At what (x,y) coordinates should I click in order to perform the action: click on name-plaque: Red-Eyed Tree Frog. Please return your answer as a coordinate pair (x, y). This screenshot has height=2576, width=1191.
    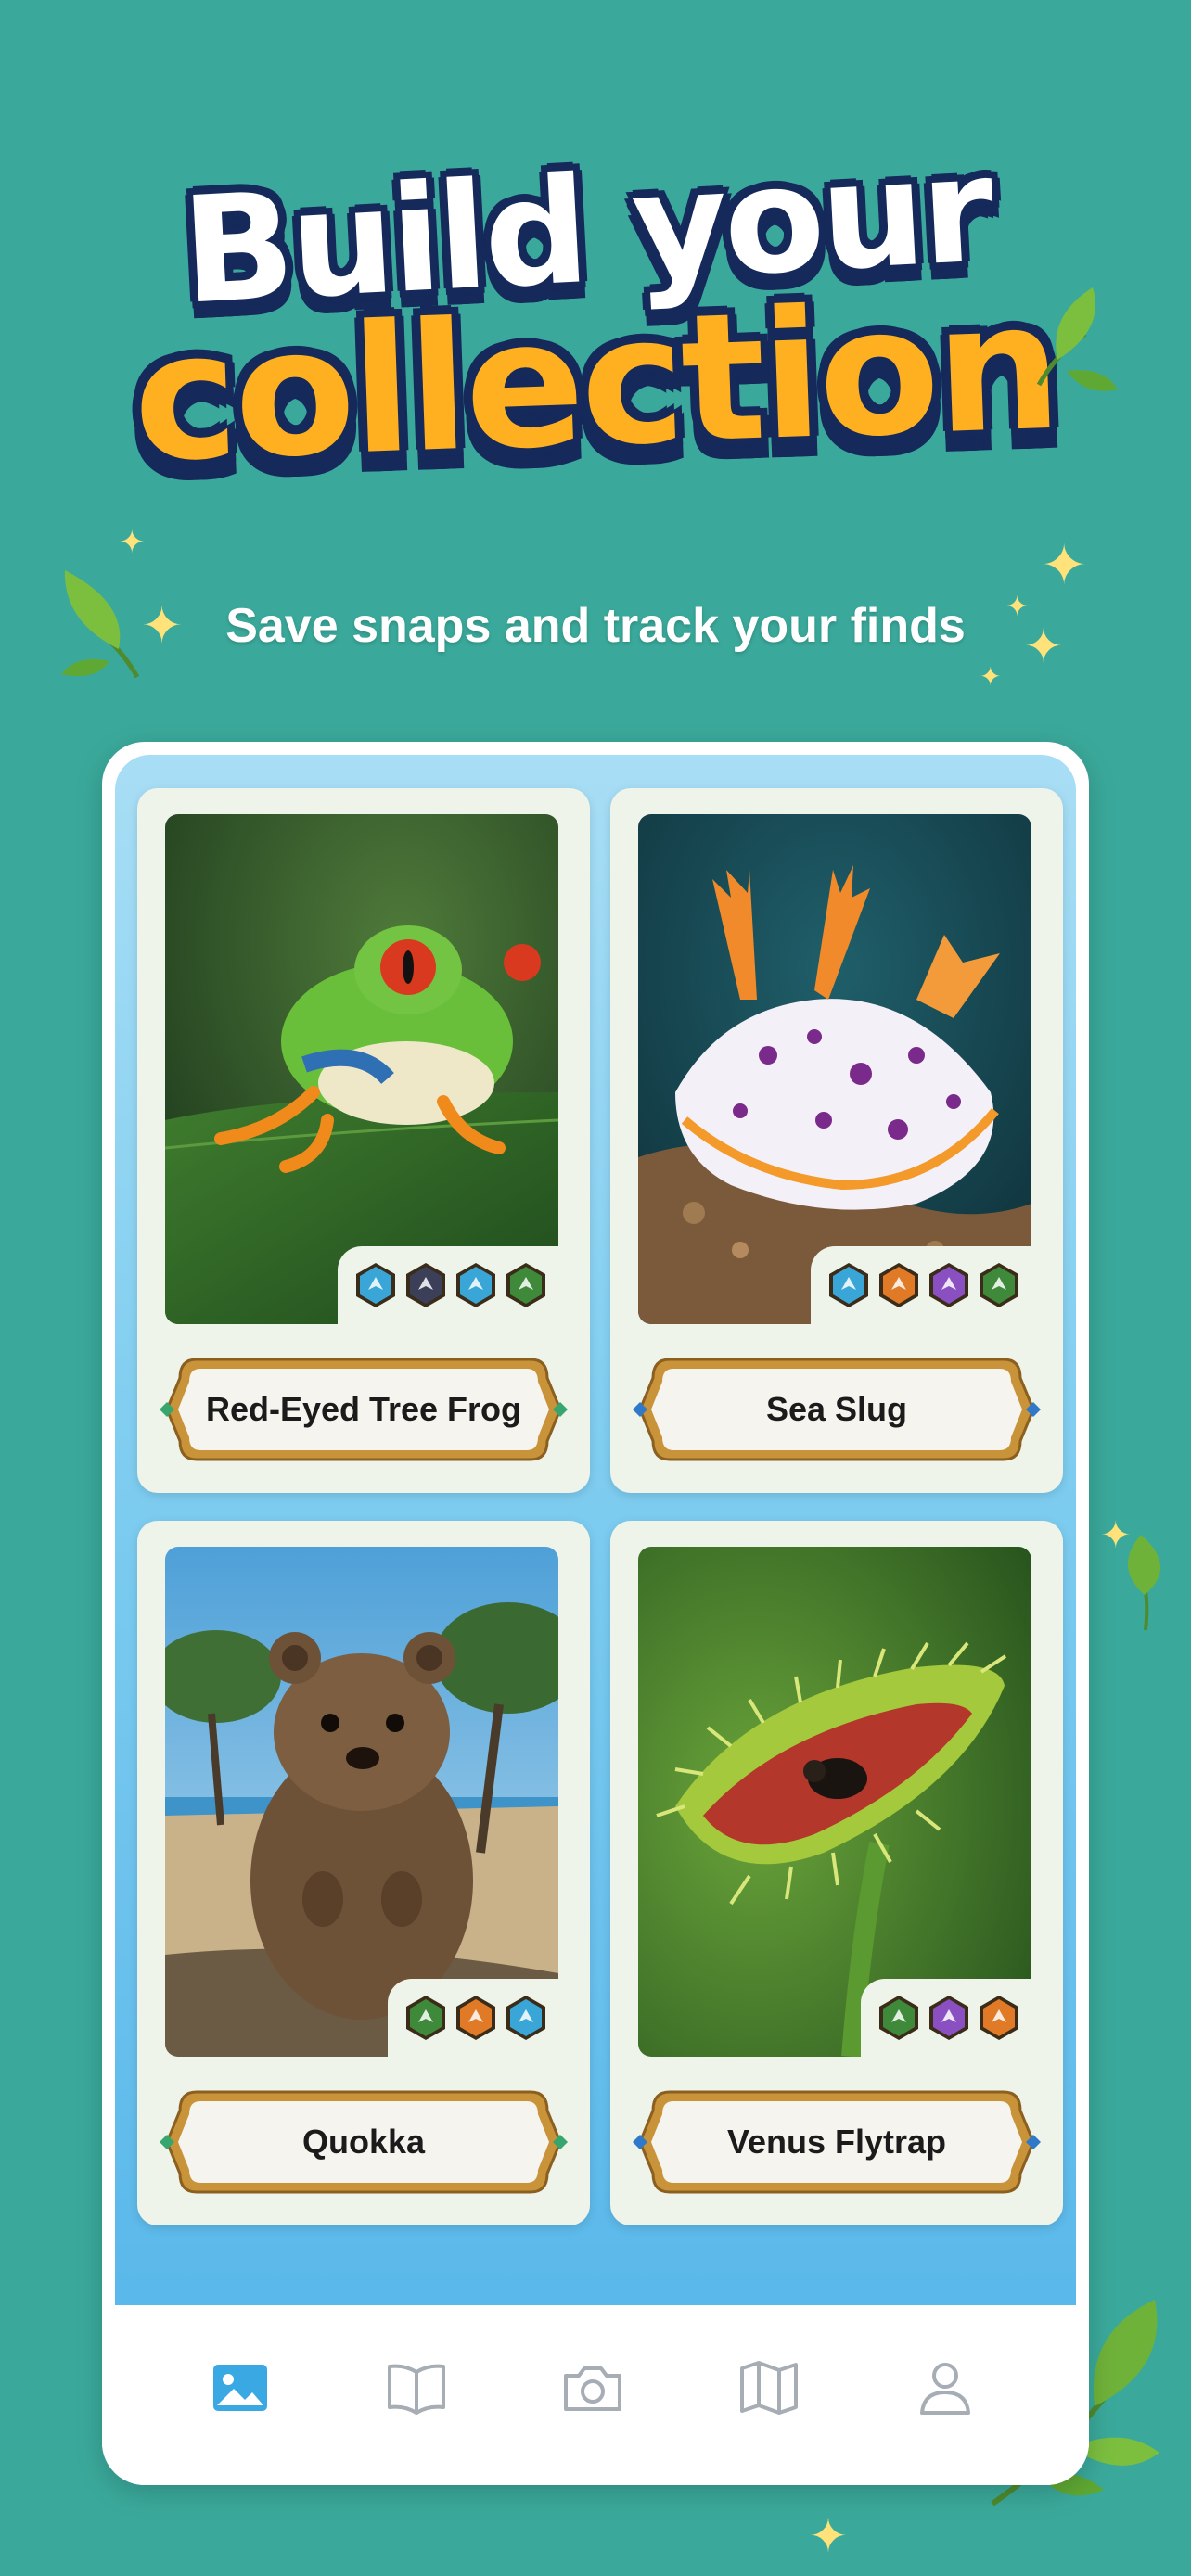
    Looking at the image, I should click on (364, 1410).